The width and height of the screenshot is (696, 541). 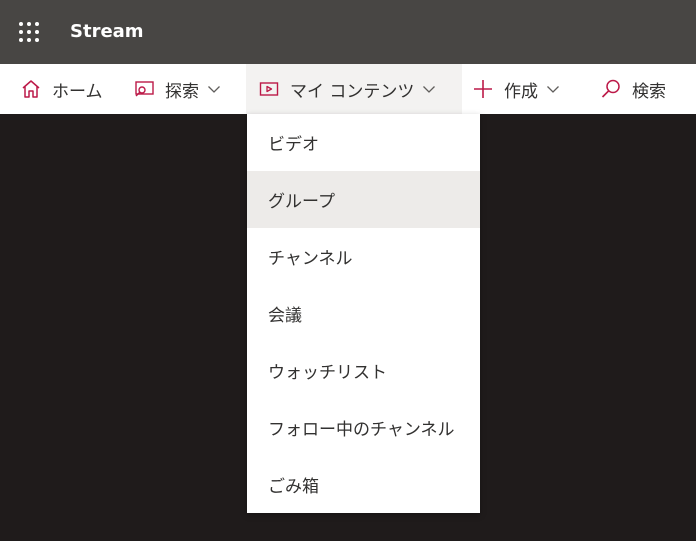 I want to click on menu-item-groups: グループ, so click(x=363, y=199).